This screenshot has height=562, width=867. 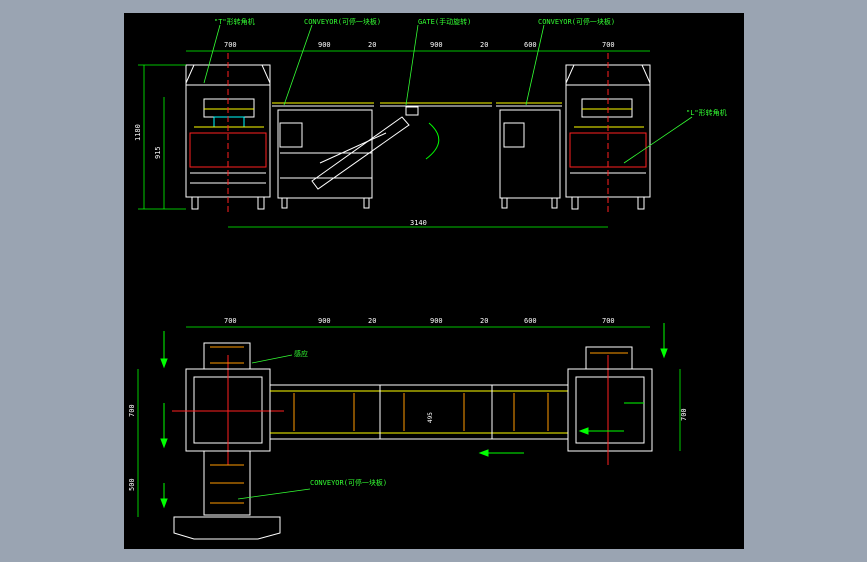 I want to click on dim-900-top-2: 900, so click(x=436, y=45).